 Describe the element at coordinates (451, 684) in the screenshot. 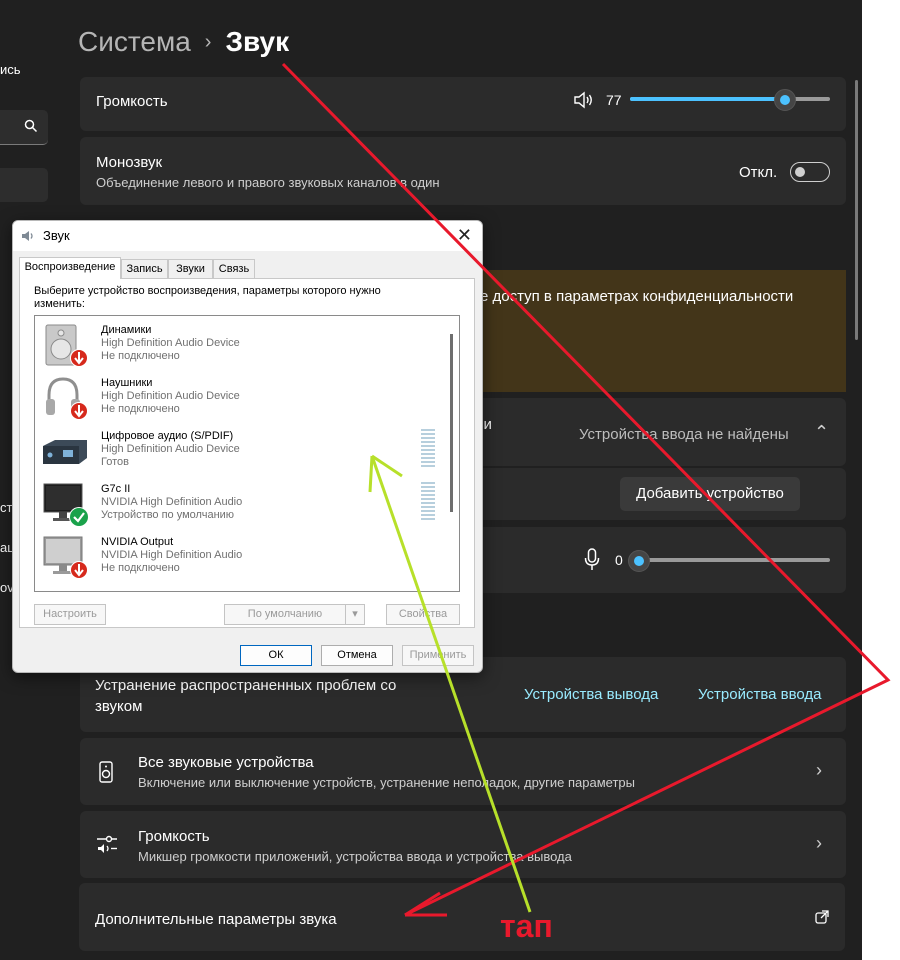

I see `green-annotation-arrow` at that location.